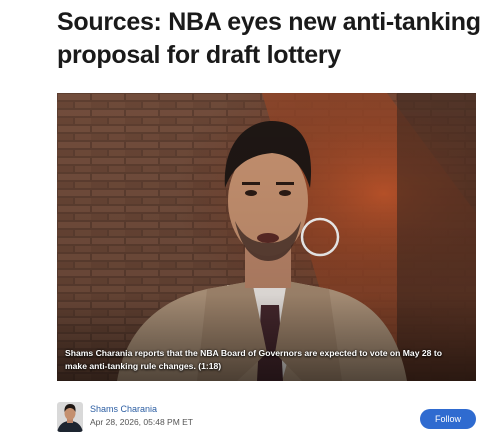 The width and height of the screenshot is (500, 440). Describe the element at coordinates (123, 409) in the screenshot. I see `author-name-link: Shams Charania` at that location.